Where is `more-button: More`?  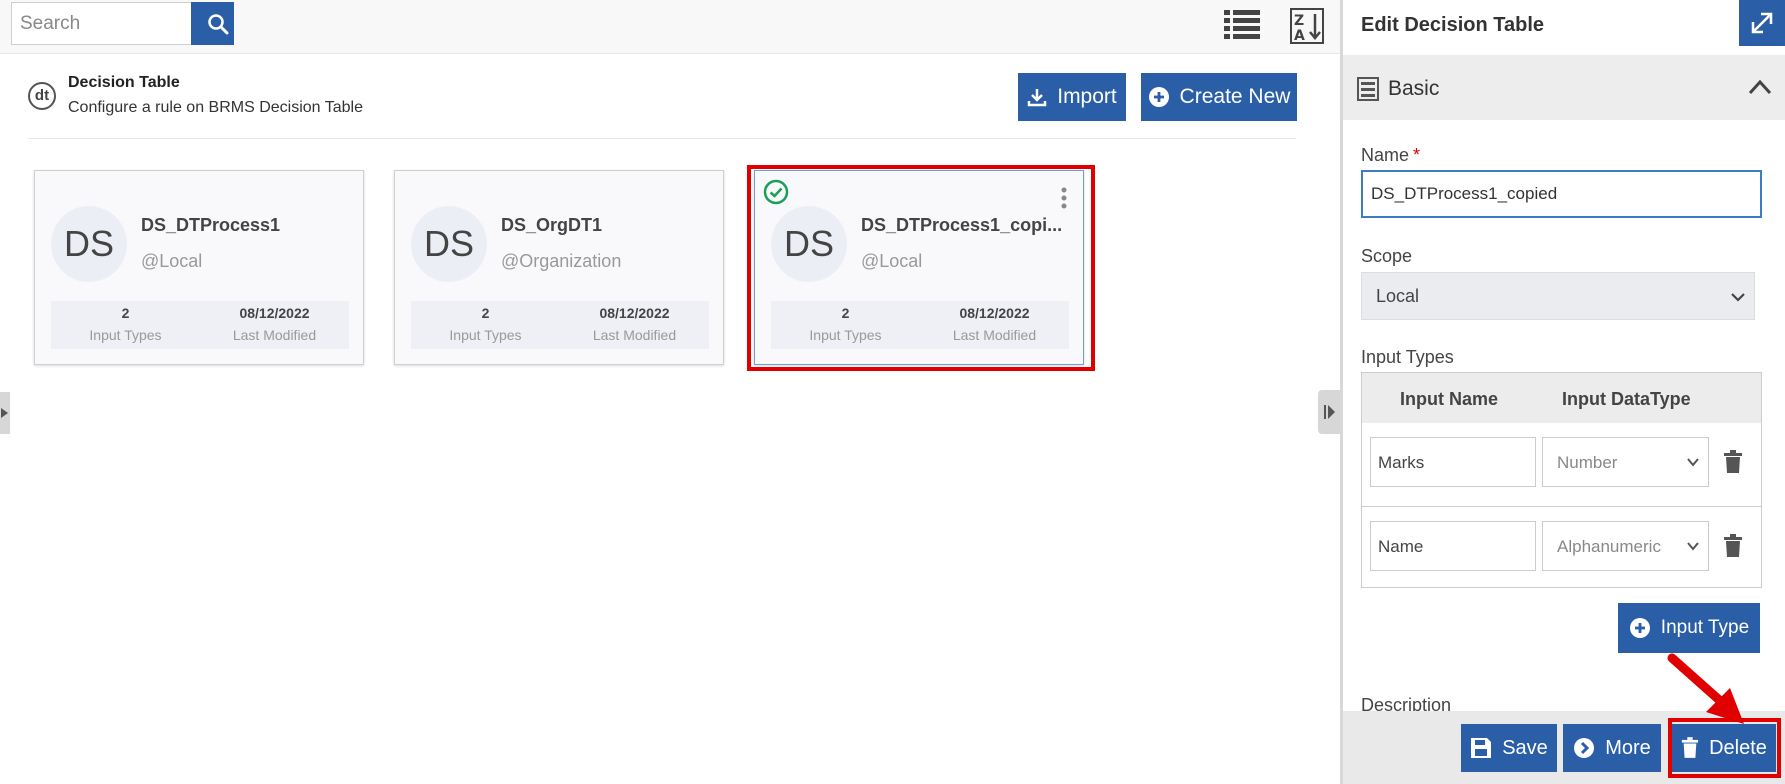
more-button: More is located at coordinates (1612, 748).